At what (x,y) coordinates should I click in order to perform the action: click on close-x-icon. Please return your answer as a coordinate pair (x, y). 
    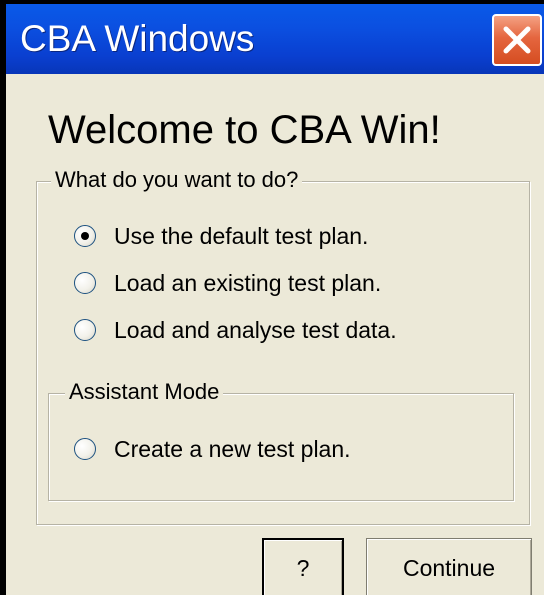
    Looking at the image, I should click on (517, 40).